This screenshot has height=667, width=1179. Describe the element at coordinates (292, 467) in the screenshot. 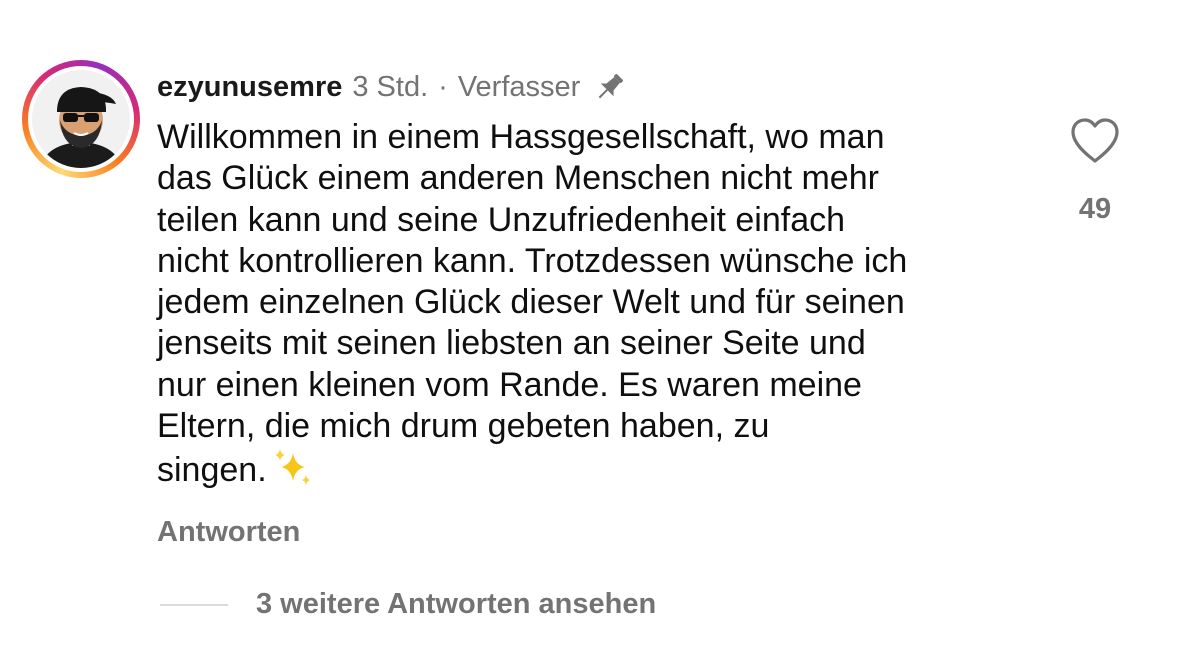

I see `sparkles-icon` at that location.